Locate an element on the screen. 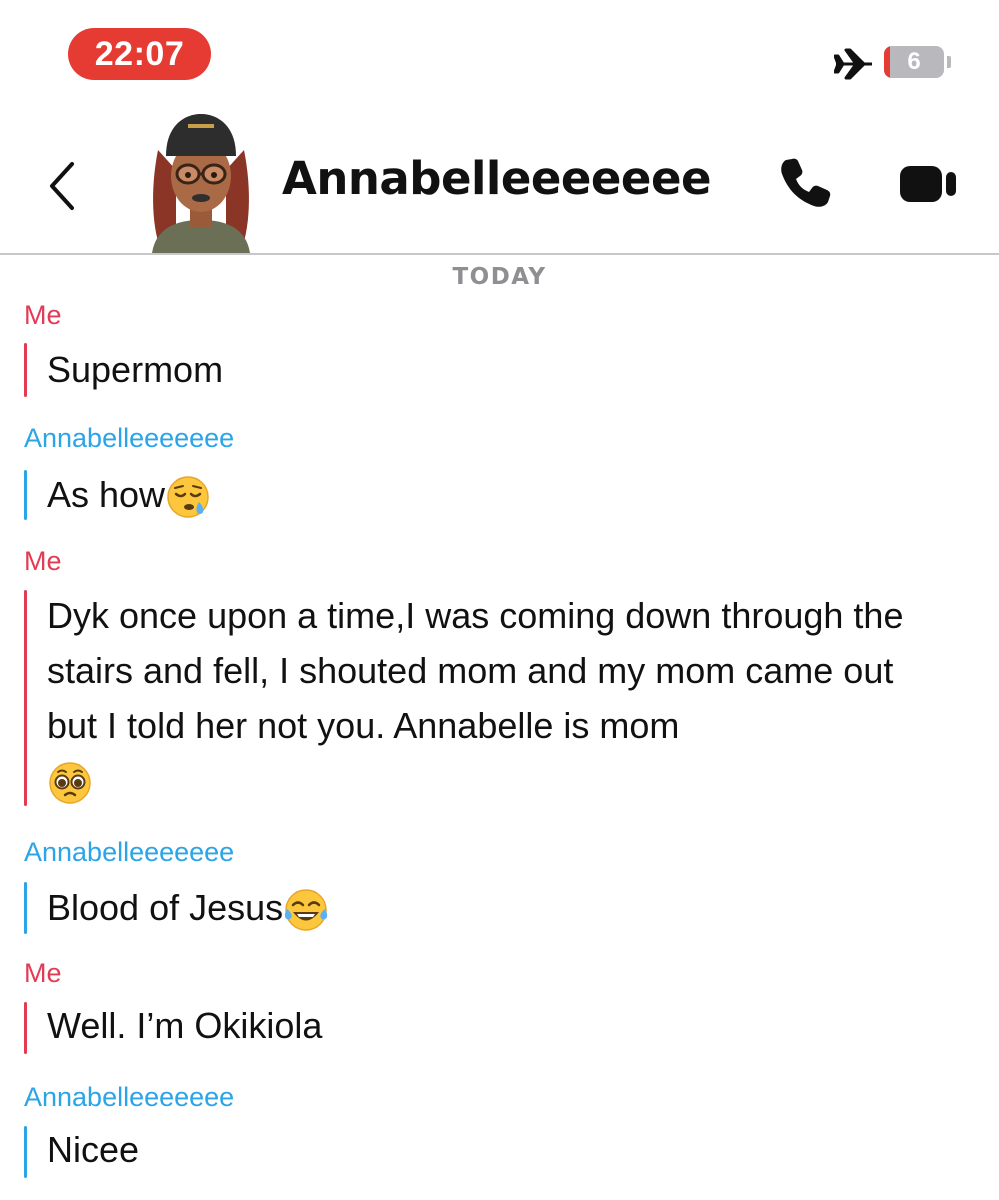 The width and height of the screenshot is (999, 1200). airplane-icon is located at coordinates (853, 64).